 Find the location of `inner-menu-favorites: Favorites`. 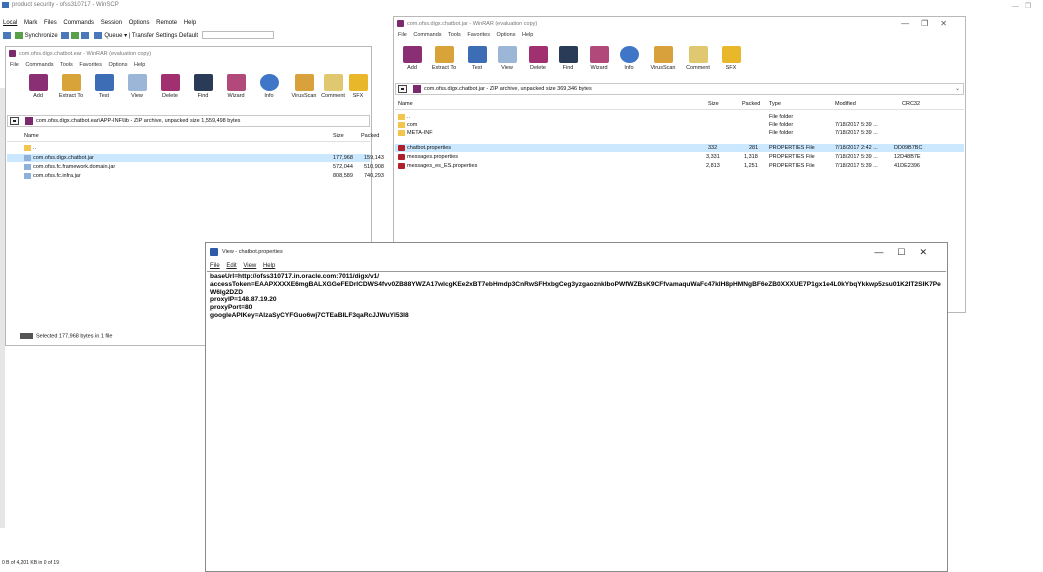

inner-menu-favorites: Favorites is located at coordinates (478, 35).